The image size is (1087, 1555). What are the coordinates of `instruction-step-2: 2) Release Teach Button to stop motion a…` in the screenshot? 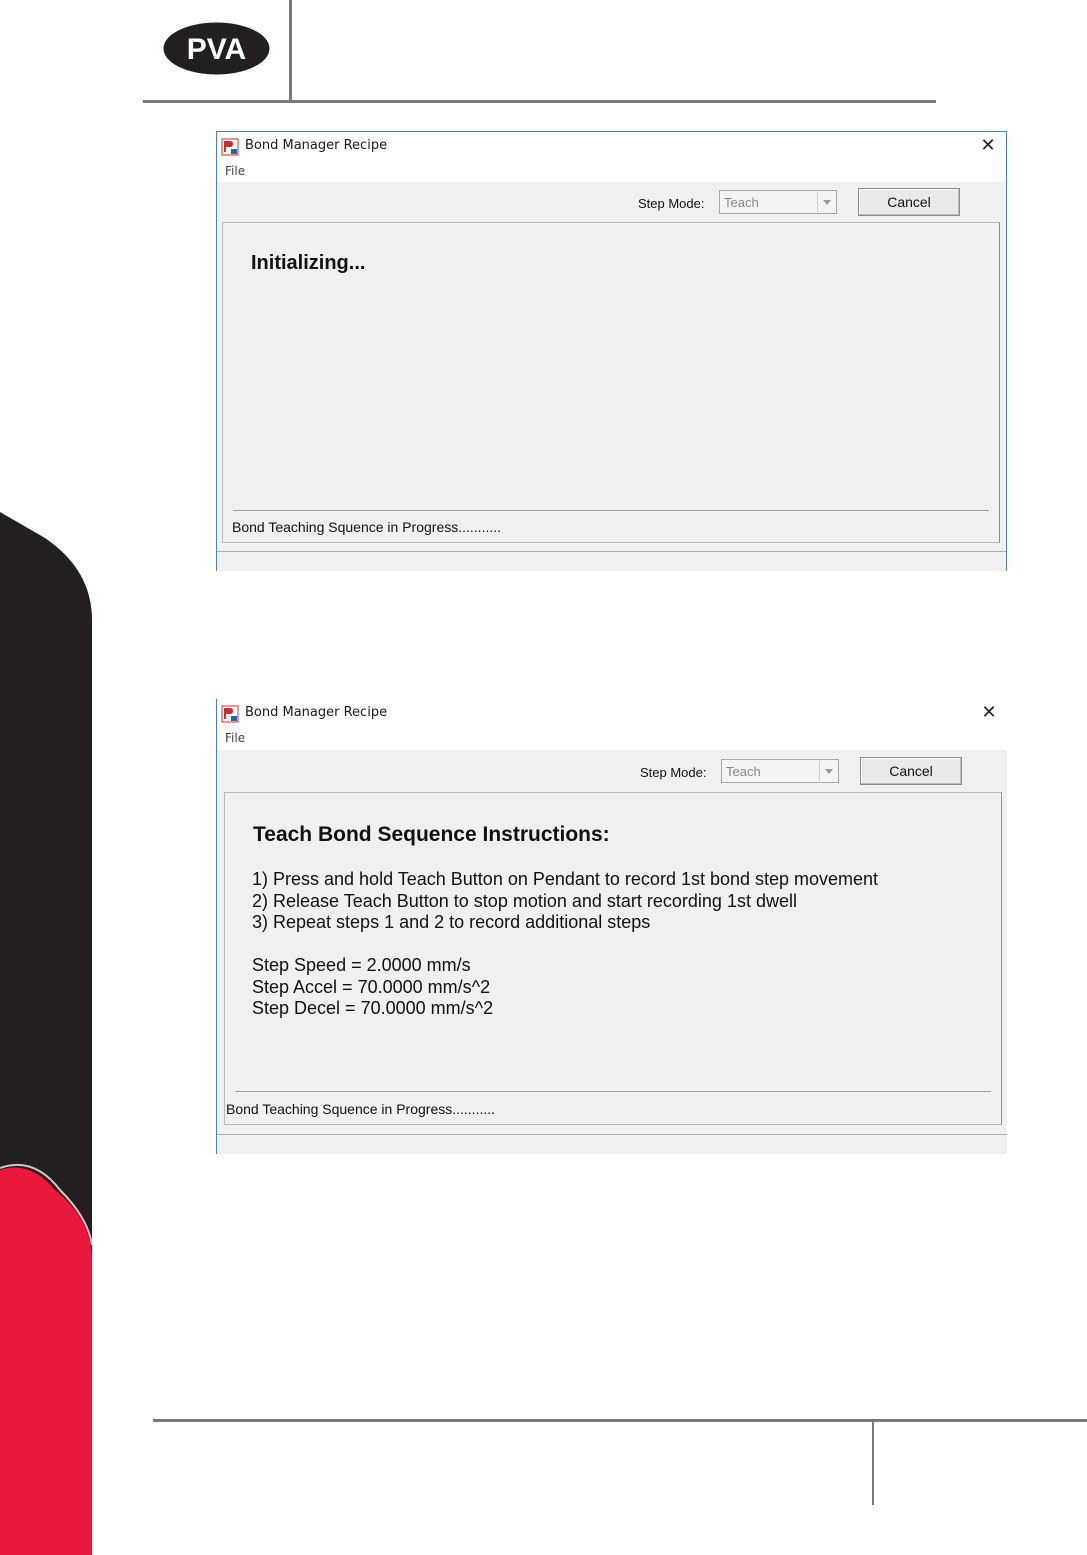 It's located at (524, 900).